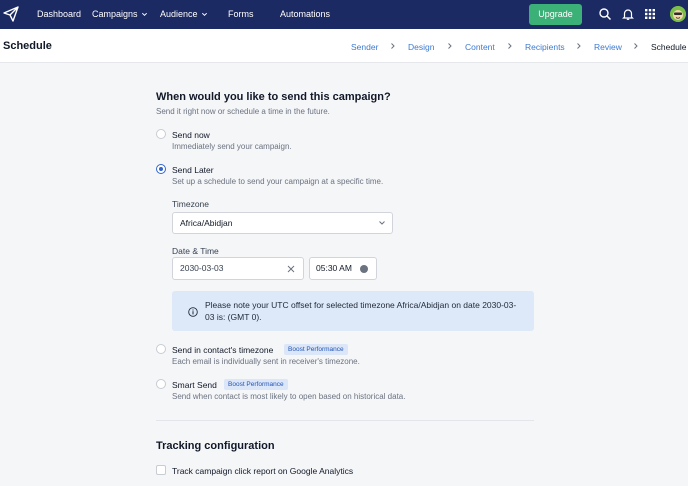 The image size is (688, 486). I want to click on clock-icon, so click(364, 269).